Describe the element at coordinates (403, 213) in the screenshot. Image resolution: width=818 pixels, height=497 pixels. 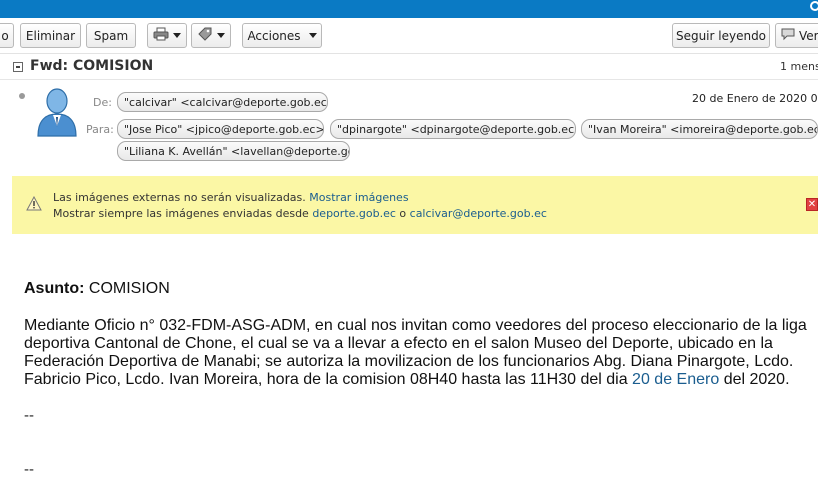
I see `or-text: o` at that location.